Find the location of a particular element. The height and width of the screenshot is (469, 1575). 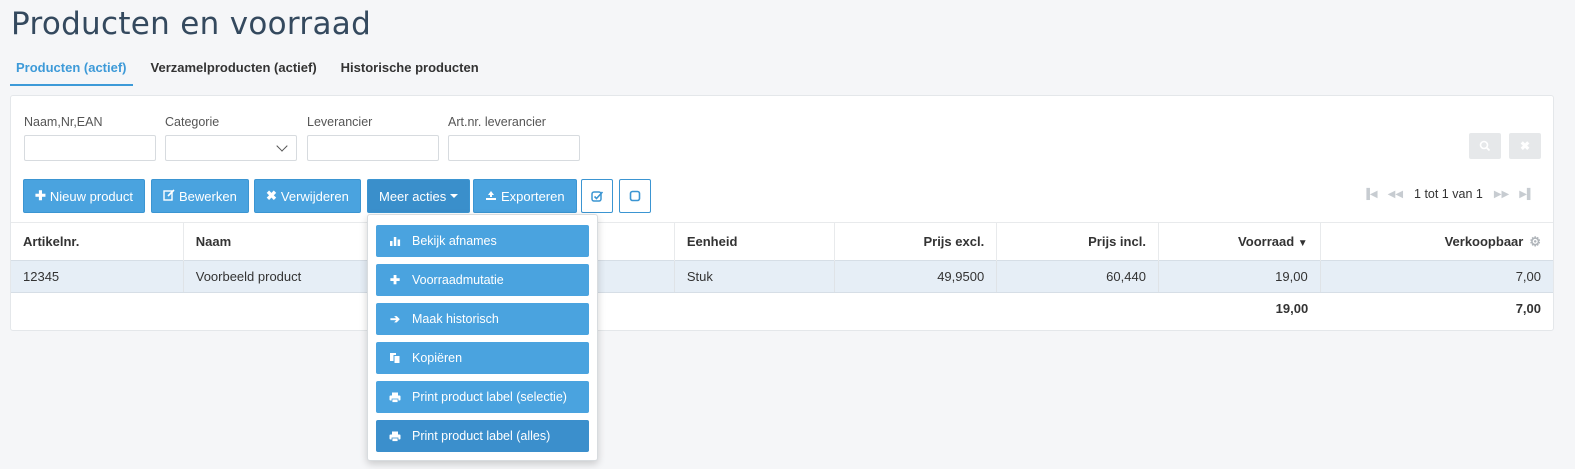

col-header-verkoopbaar-label: Verkoopbaar is located at coordinates (1484, 241).